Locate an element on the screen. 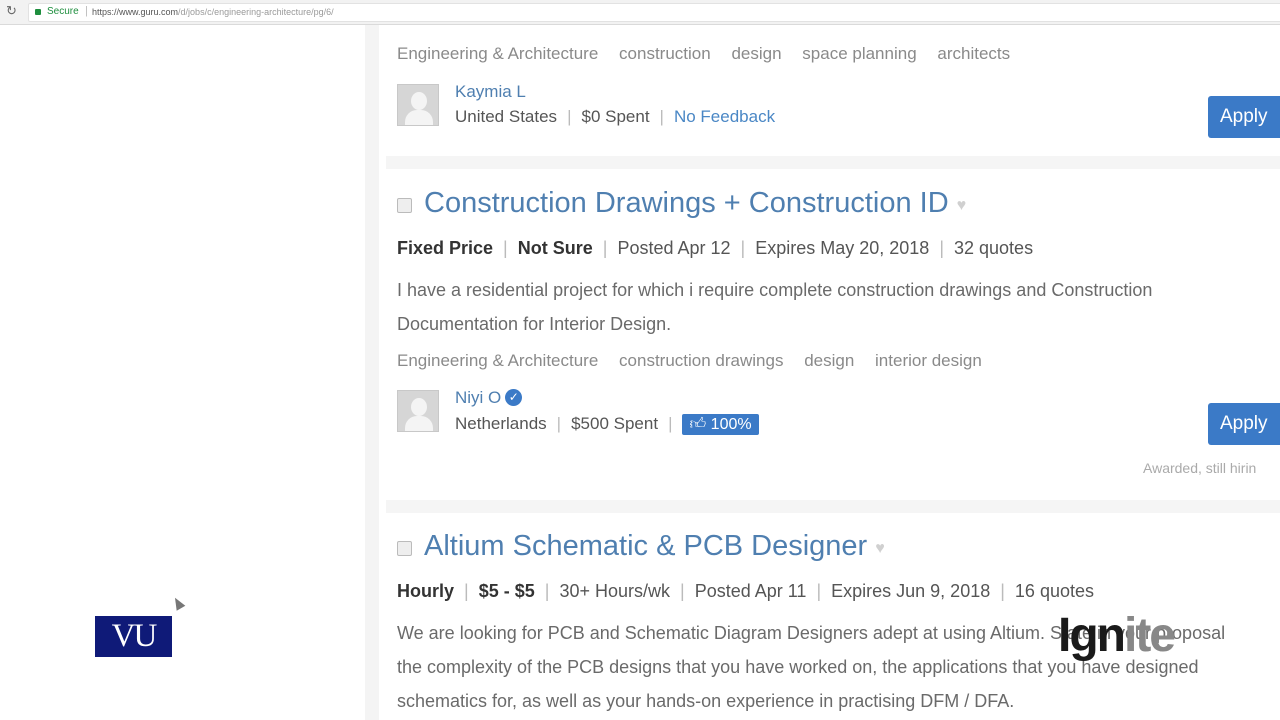 The width and height of the screenshot is (1280, 720). tag: architects is located at coordinates (973, 53).